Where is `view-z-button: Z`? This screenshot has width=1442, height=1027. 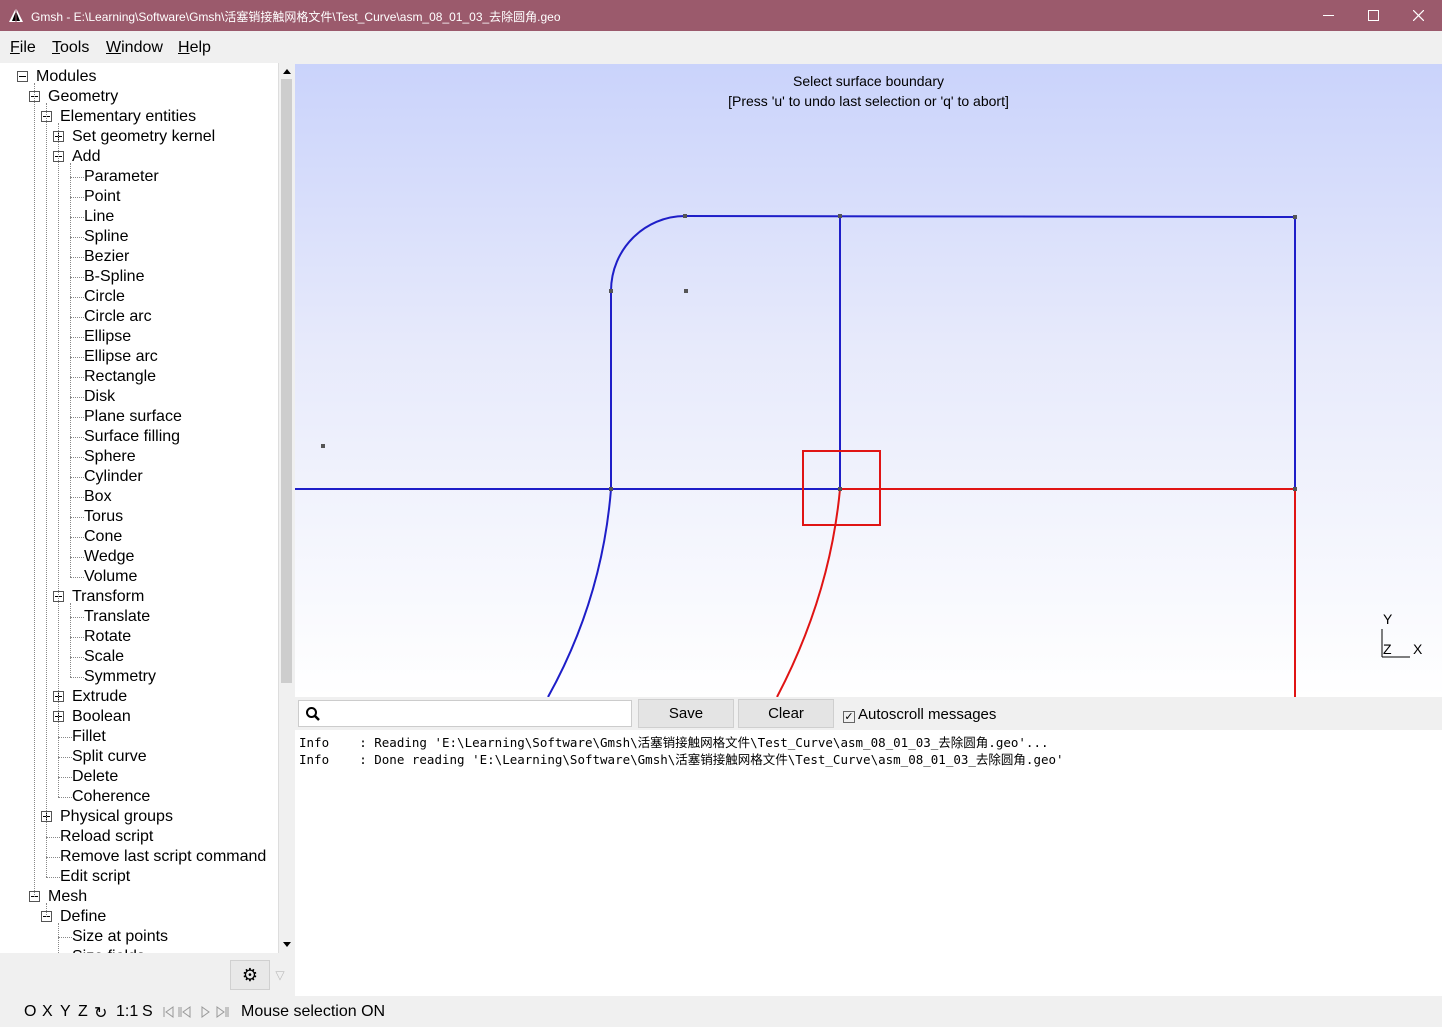
view-z-button: Z is located at coordinates (83, 1012).